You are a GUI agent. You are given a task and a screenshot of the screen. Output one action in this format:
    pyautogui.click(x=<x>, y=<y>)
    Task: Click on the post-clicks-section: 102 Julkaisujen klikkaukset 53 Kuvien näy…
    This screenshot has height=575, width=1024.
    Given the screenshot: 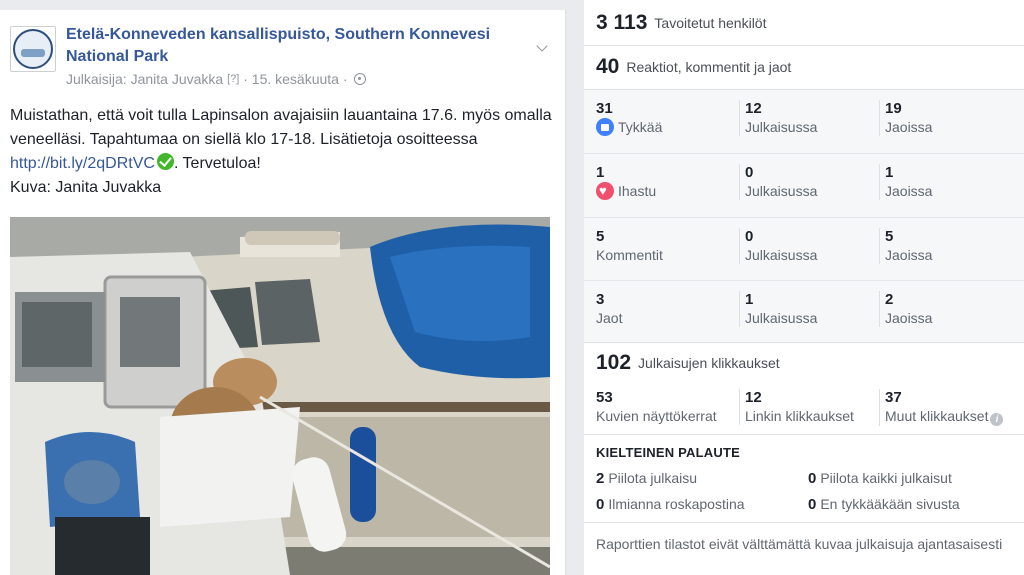 What is the action you would take?
    pyautogui.click(x=804, y=389)
    